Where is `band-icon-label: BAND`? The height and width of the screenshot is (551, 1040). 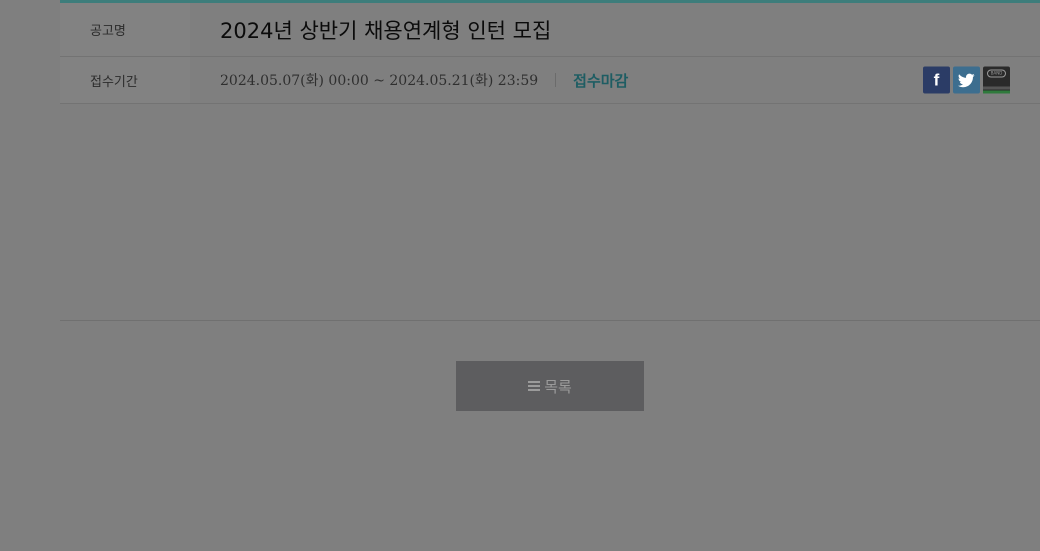 band-icon-label: BAND is located at coordinates (996, 73).